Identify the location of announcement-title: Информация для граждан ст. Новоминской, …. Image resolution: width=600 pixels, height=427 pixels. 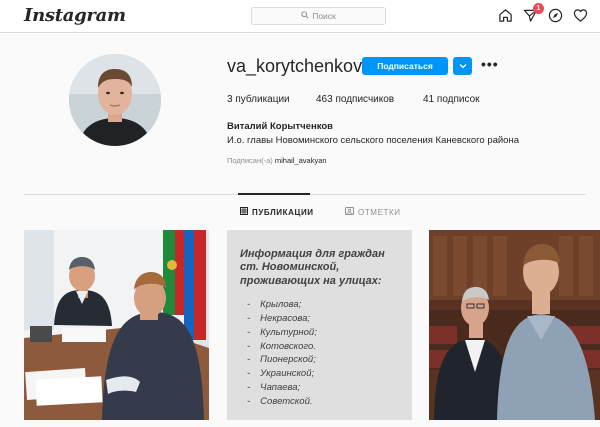
(312, 267).